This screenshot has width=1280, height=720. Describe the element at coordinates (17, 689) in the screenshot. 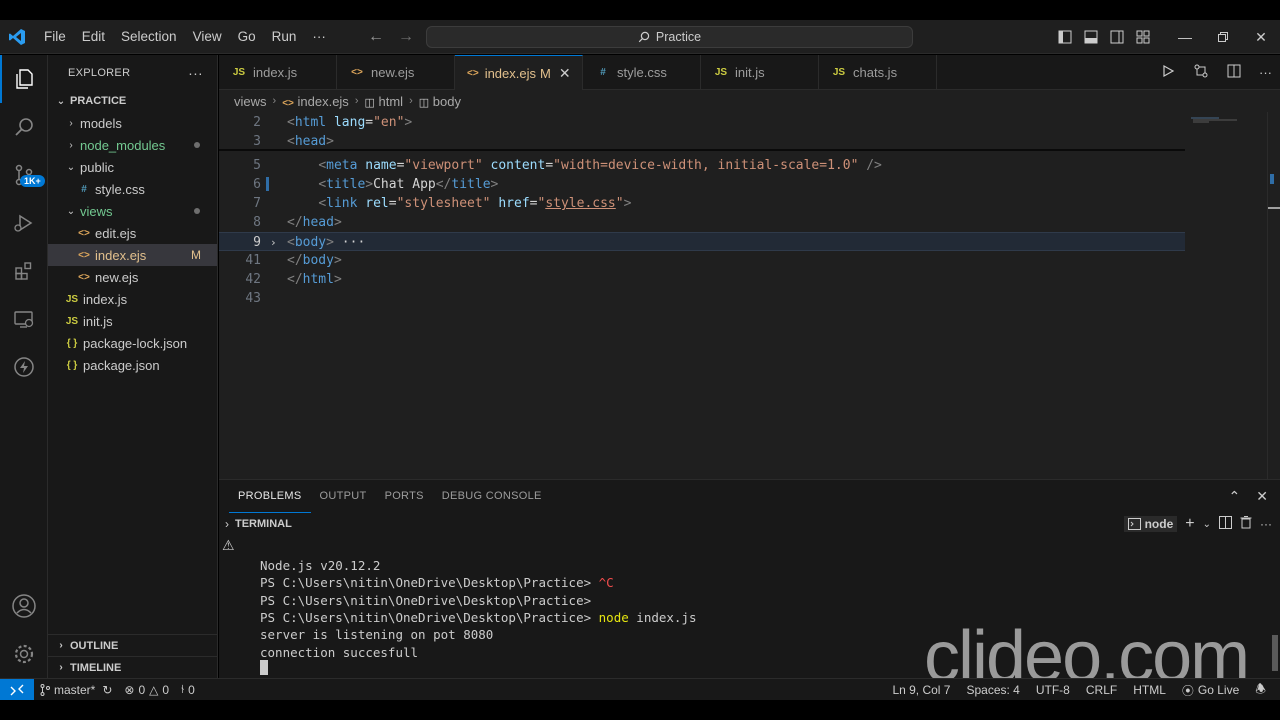

I see `remote-indicator-icon` at that location.